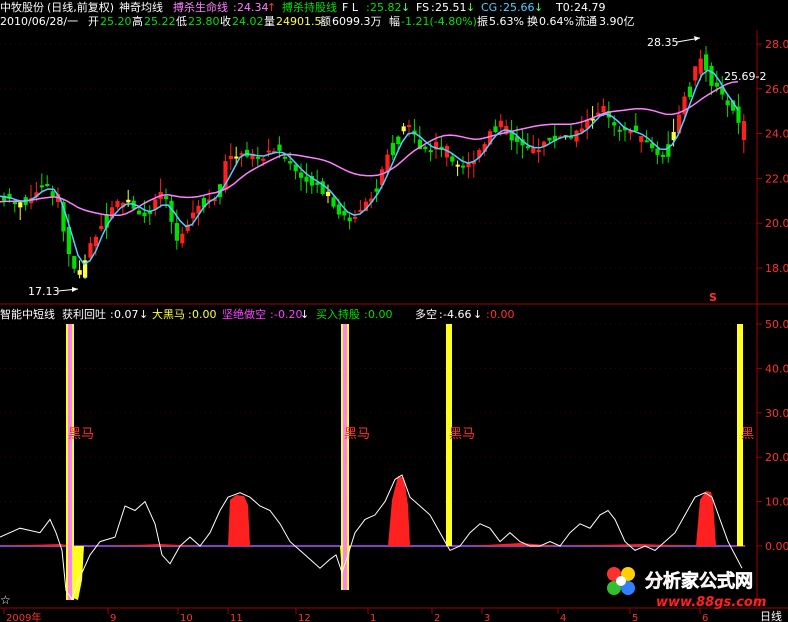 The image size is (788, 622). I want to click on high-price-label: 28.35, so click(663, 42).